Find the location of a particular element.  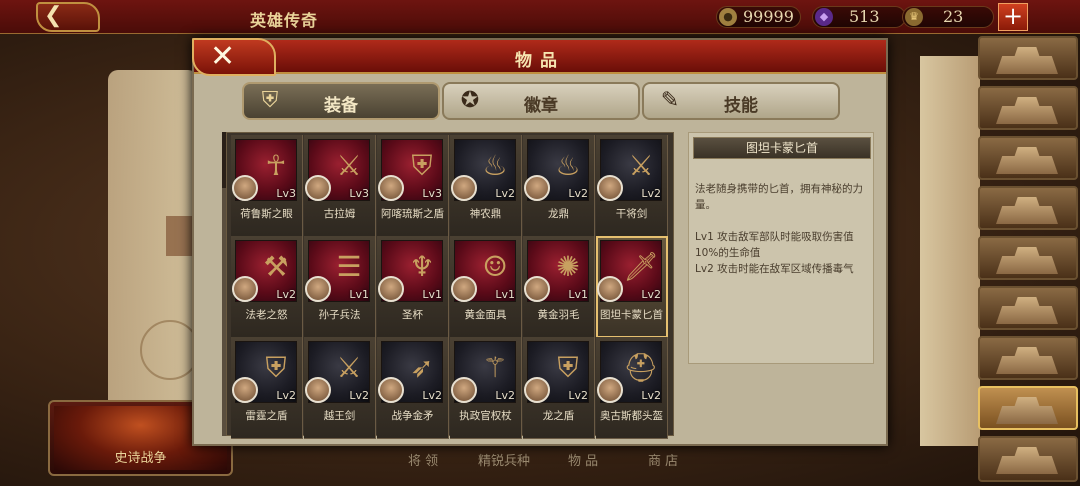

item-icon: ✺ is located at coordinates (568, 266).